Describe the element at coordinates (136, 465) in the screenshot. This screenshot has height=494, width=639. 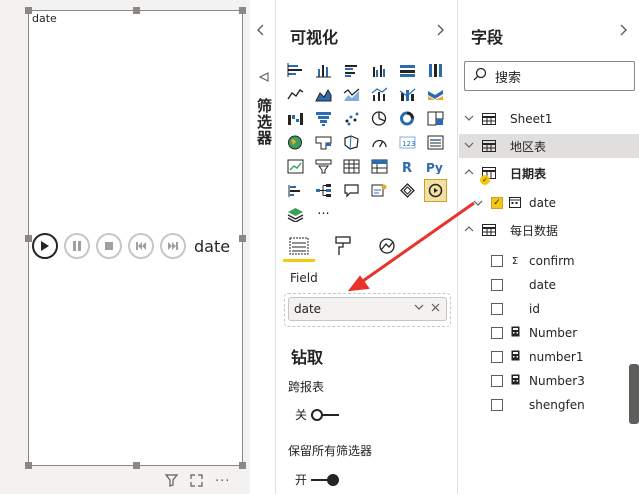
I see `resize-handle-b` at that location.